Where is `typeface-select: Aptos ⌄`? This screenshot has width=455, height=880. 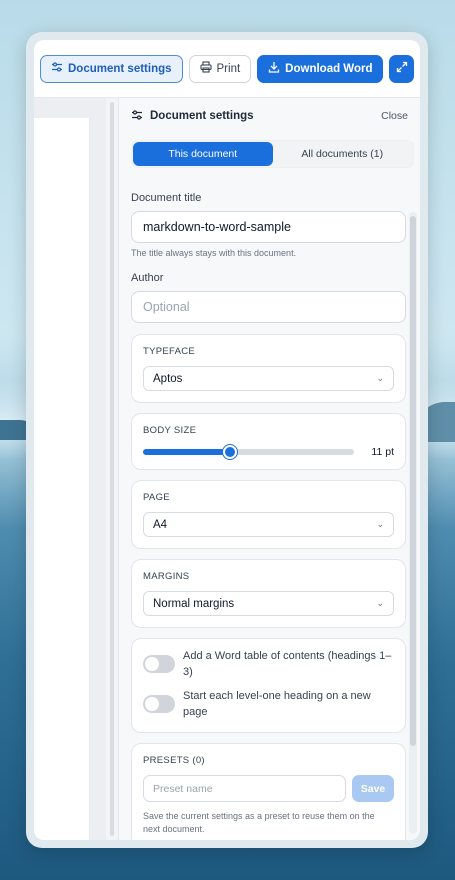
typeface-select: Aptos ⌄ is located at coordinates (268, 378).